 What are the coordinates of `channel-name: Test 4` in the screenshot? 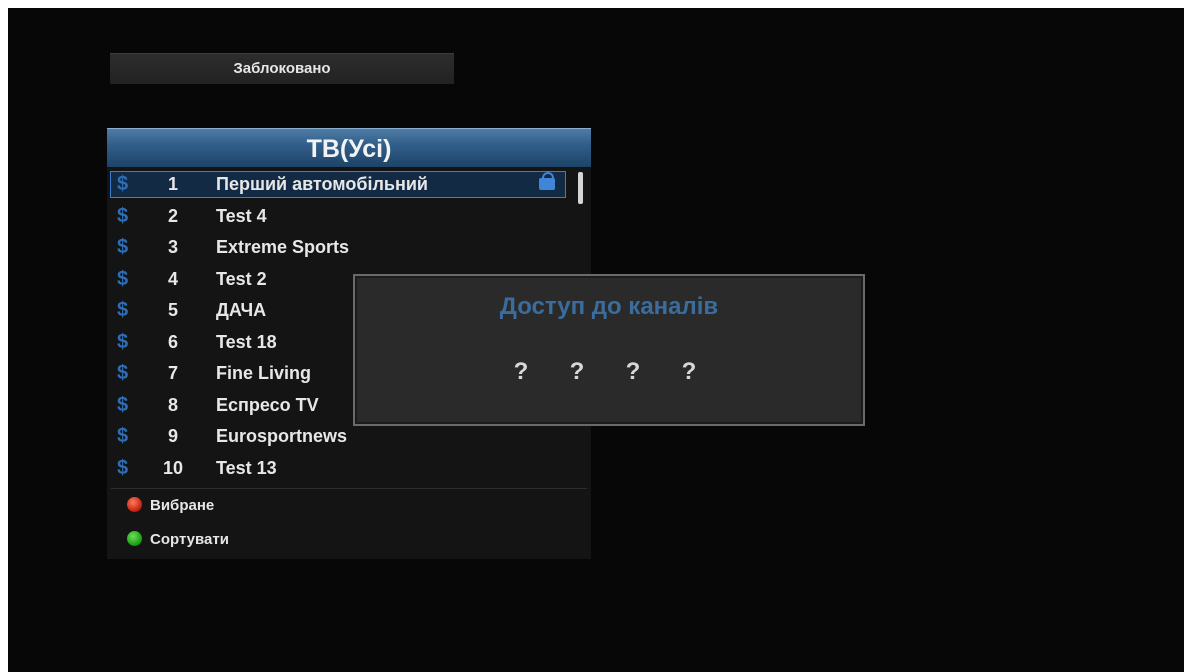 It's located at (241, 215).